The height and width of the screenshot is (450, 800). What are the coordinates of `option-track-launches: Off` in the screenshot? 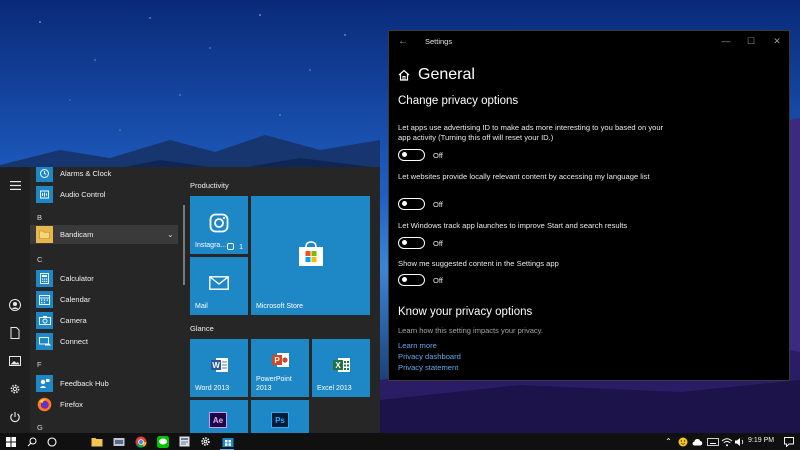 It's located at (420, 243).